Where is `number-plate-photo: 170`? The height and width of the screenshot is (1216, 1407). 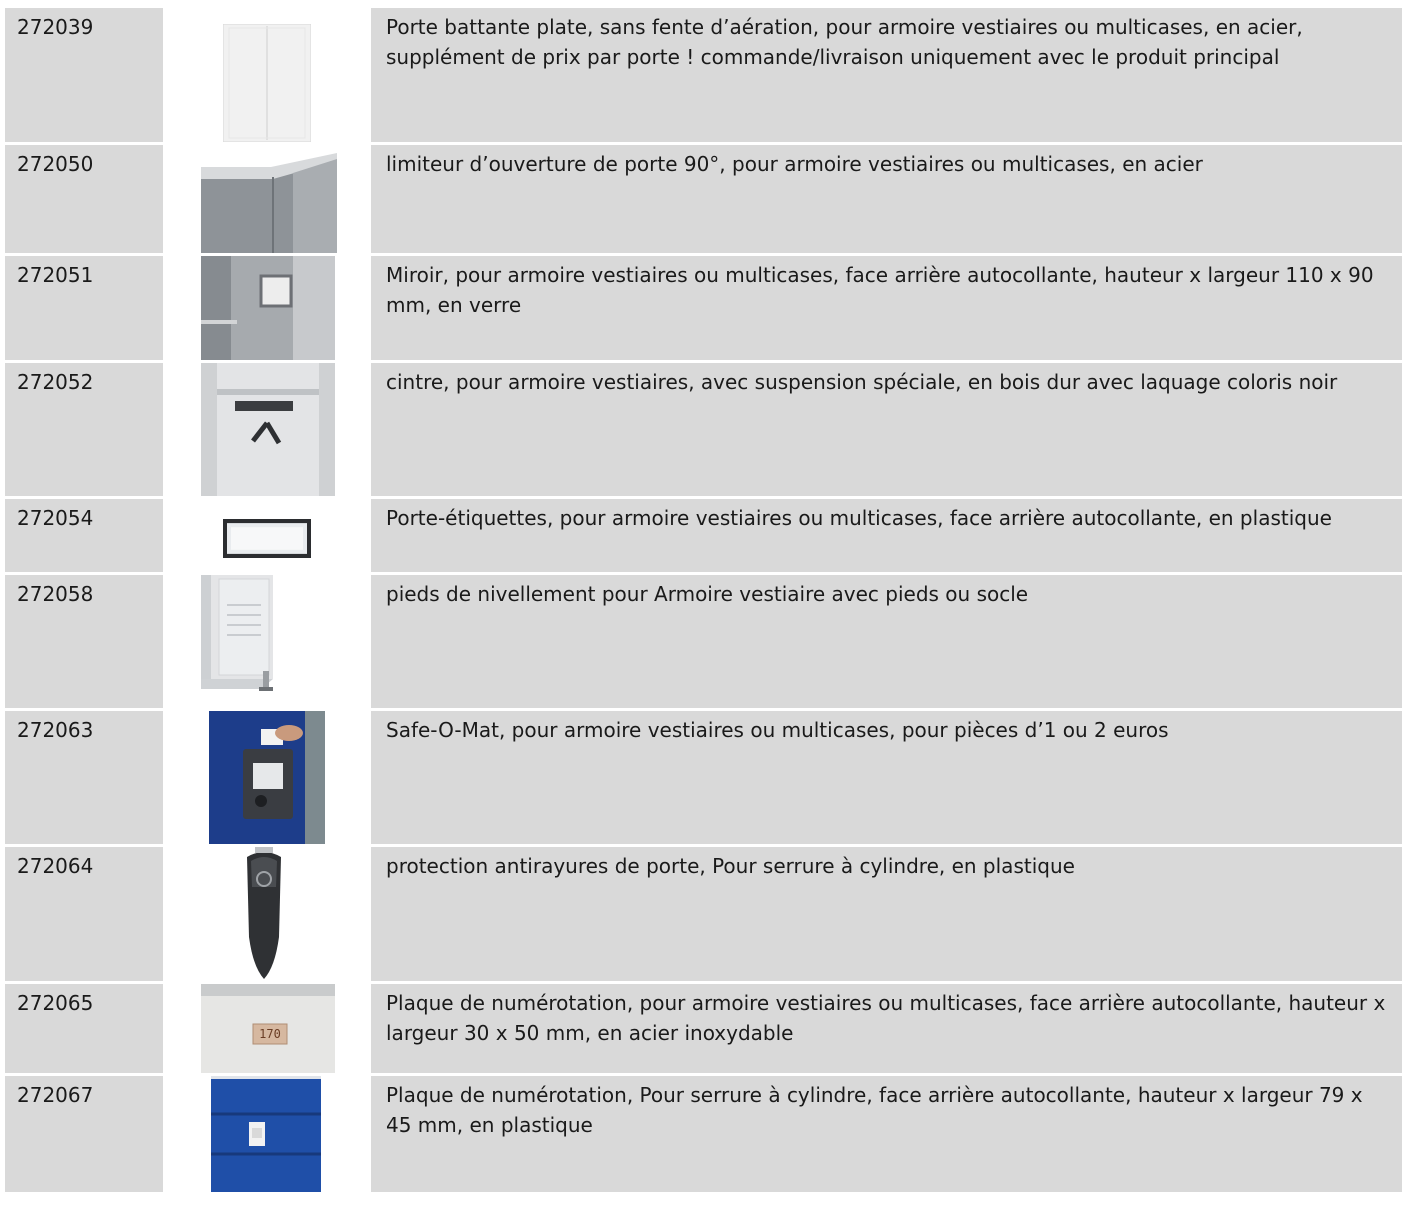 number-plate-photo: 170 is located at coordinates (268, 1028).